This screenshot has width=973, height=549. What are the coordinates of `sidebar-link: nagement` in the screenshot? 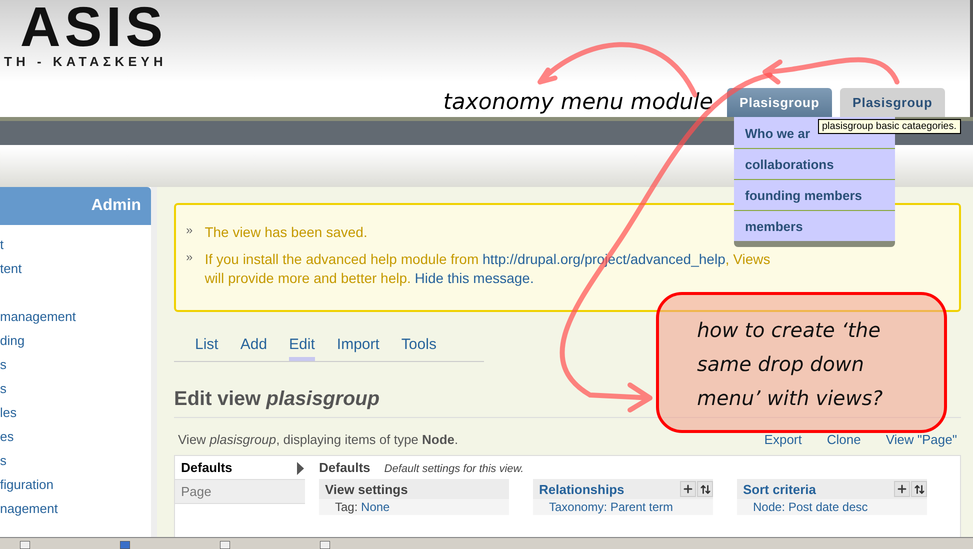 It's located at (75, 509).